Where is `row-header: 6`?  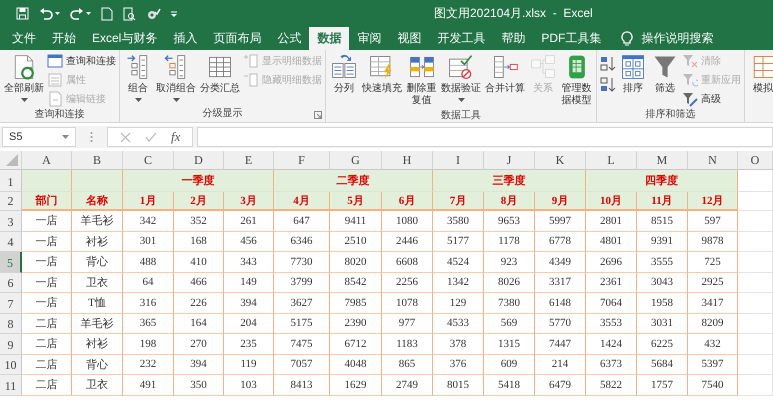
row-header: 6 is located at coordinates (11, 282).